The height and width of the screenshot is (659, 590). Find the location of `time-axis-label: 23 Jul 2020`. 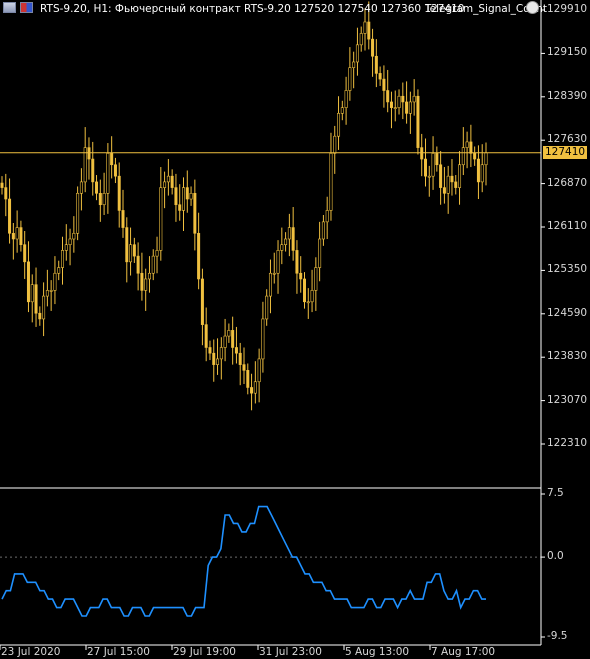

time-axis-label: 23 Jul 2020 is located at coordinates (31, 652).